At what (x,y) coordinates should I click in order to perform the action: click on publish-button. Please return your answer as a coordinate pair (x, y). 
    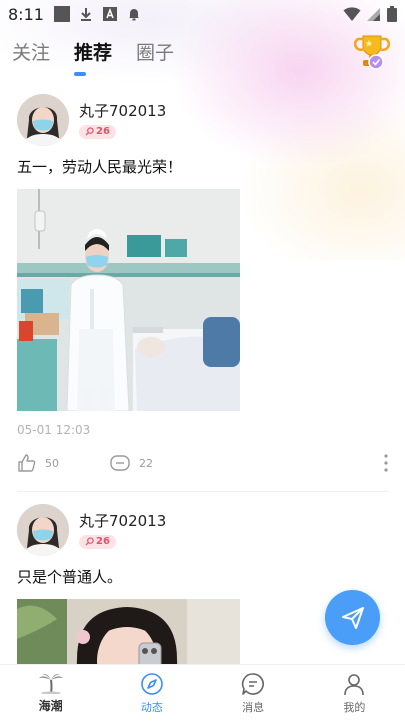
    Looking at the image, I should click on (352, 617).